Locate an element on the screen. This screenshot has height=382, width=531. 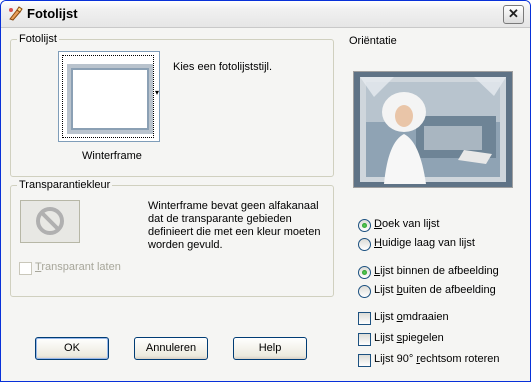
label-pre: Lijst 90° is located at coordinates (395, 359).